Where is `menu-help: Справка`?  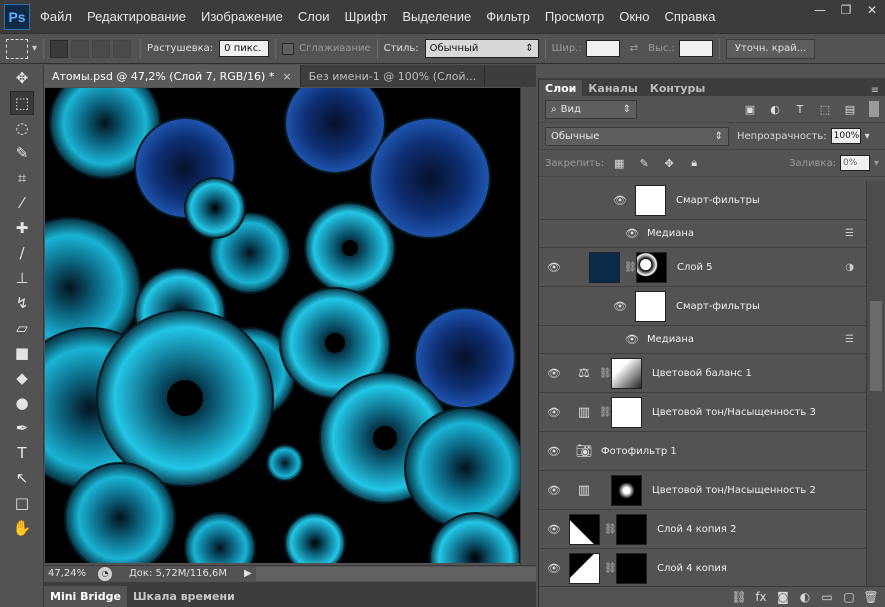 menu-help: Справка is located at coordinates (689, 16).